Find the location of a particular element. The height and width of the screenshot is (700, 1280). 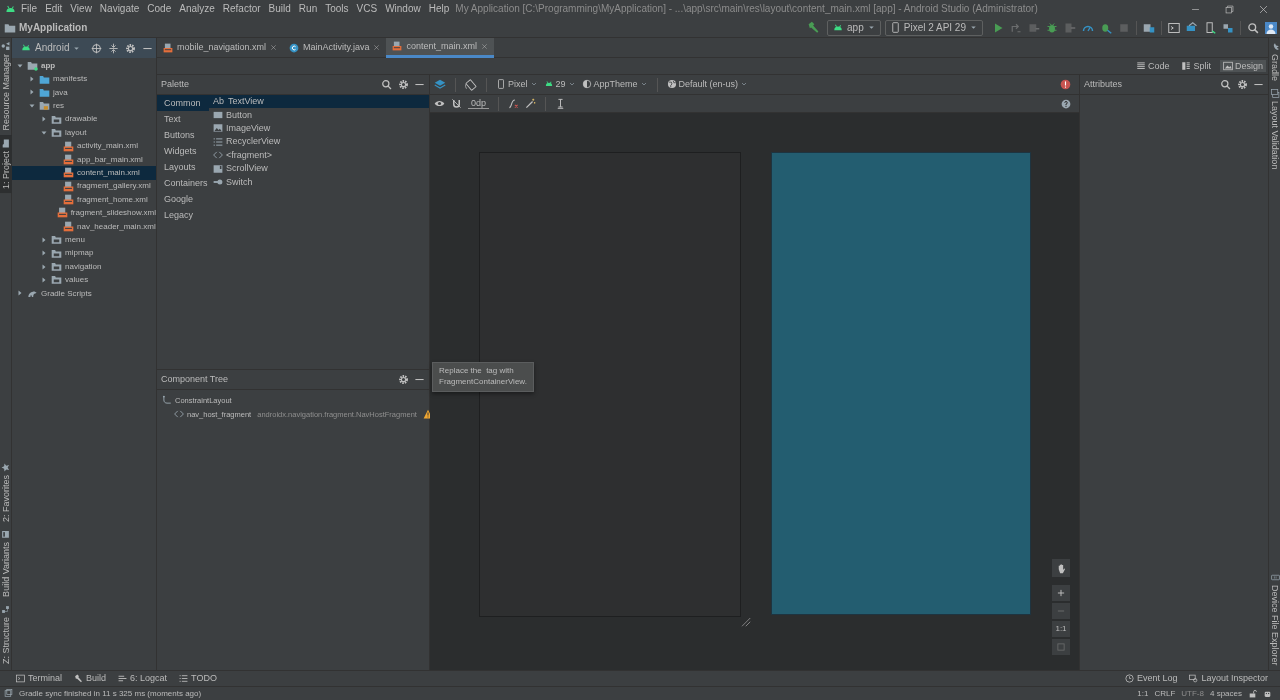

tool-window-tab: Resource Manager is located at coordinates (6, 86).